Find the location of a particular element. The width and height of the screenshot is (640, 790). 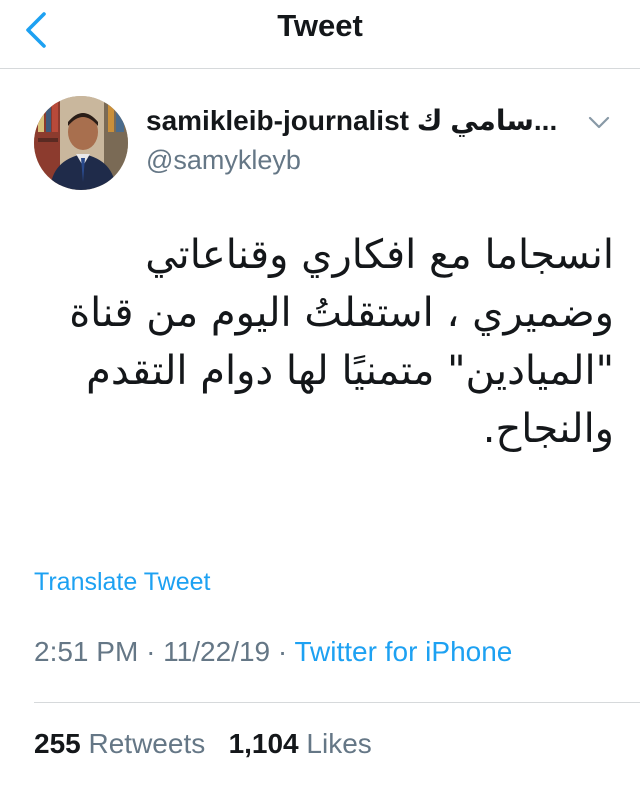

tweet-date: 11/22/19 is located at coordinates (217, 651).